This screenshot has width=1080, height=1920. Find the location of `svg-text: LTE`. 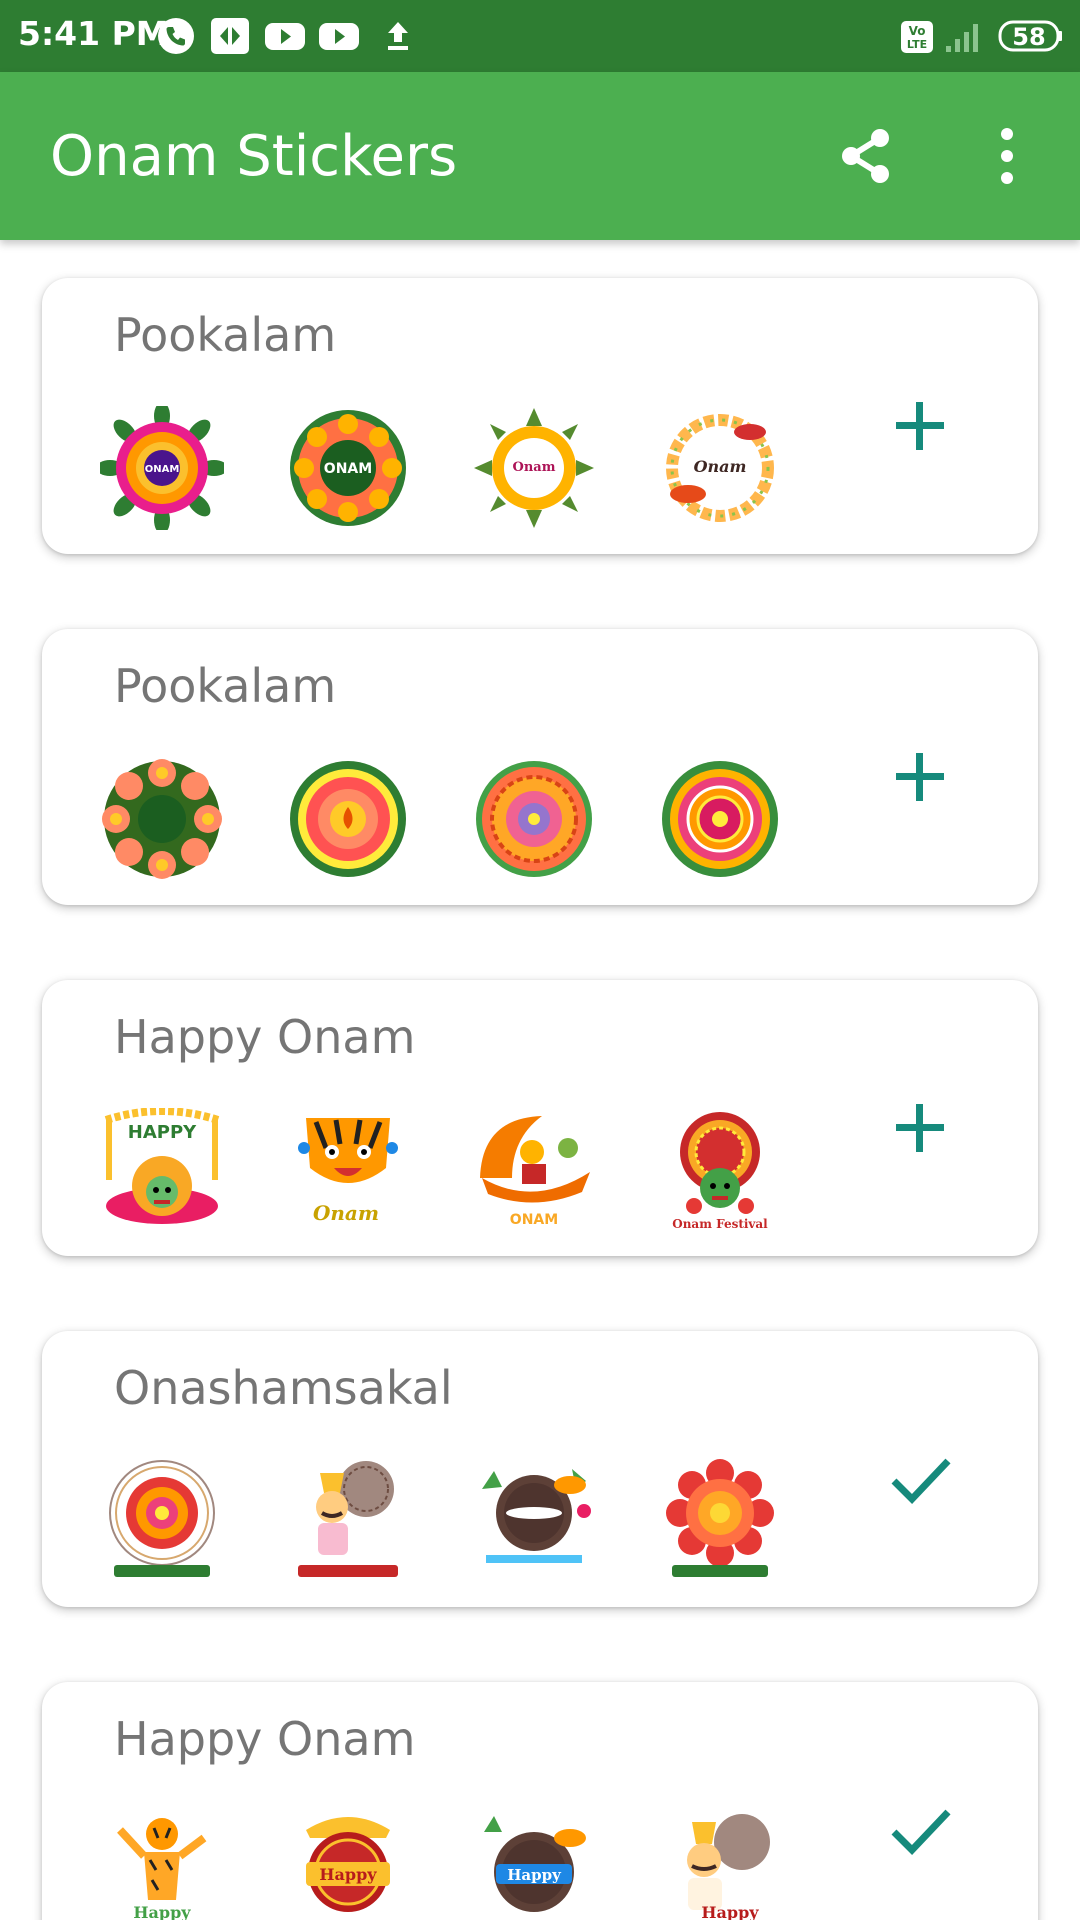

svg-text: LTE is located at coordinates (917, 44).